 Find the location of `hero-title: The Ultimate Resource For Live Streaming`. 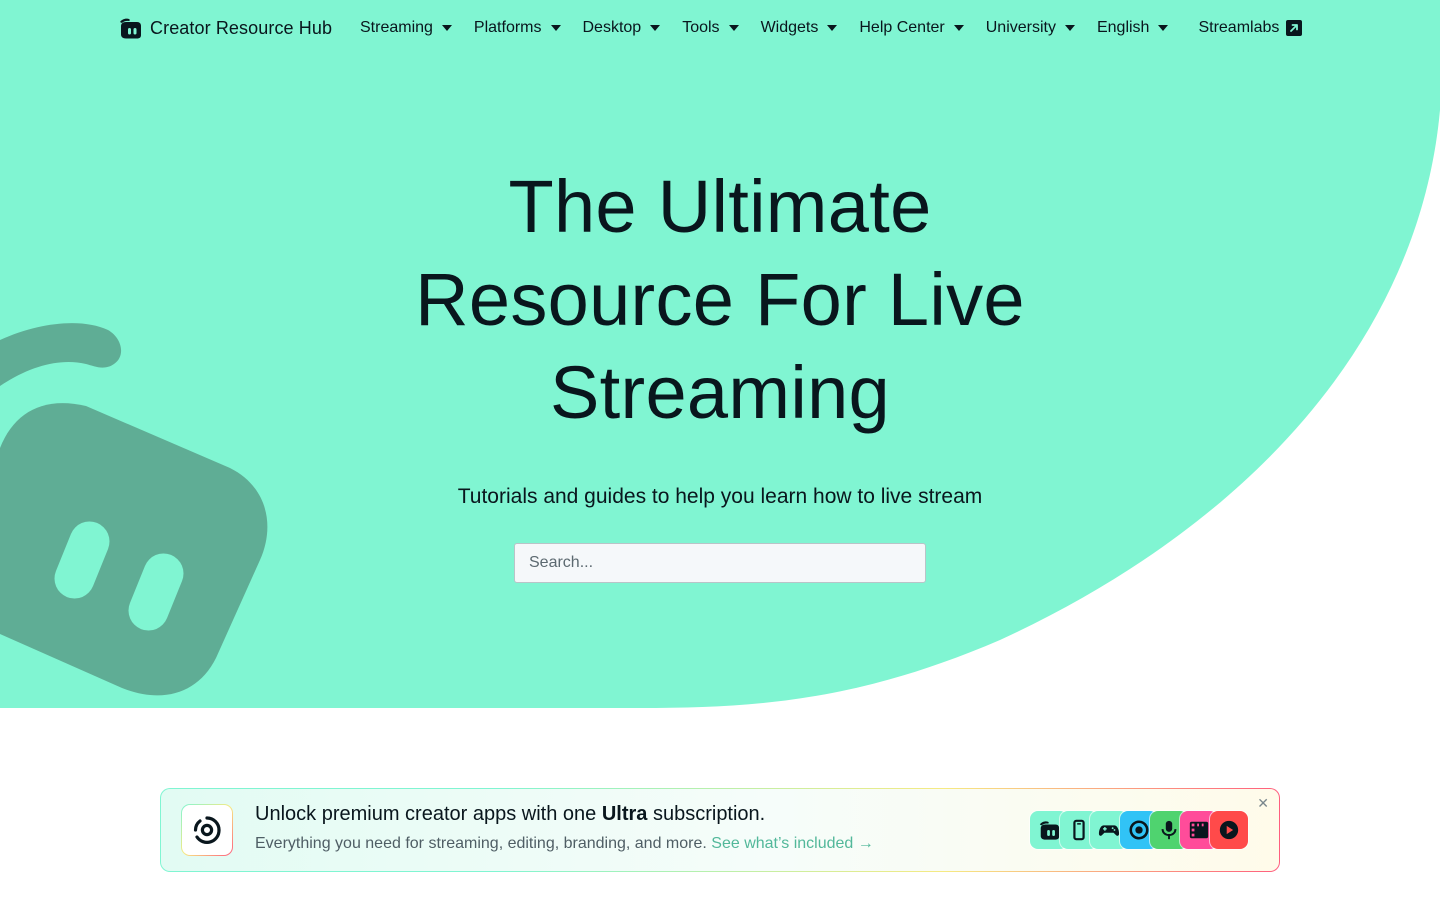

hero-title: The Ultimate Resource For Live Streaming is located at coordinates (720, 299).